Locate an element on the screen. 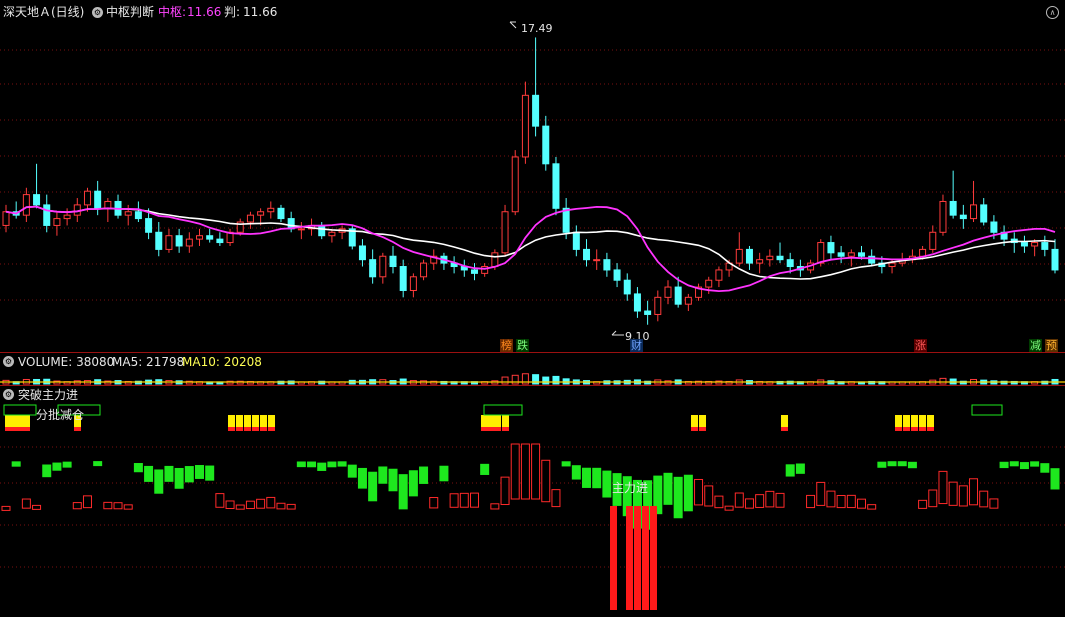  main-force-note: 主力进 is located at coordinates (630, 488).